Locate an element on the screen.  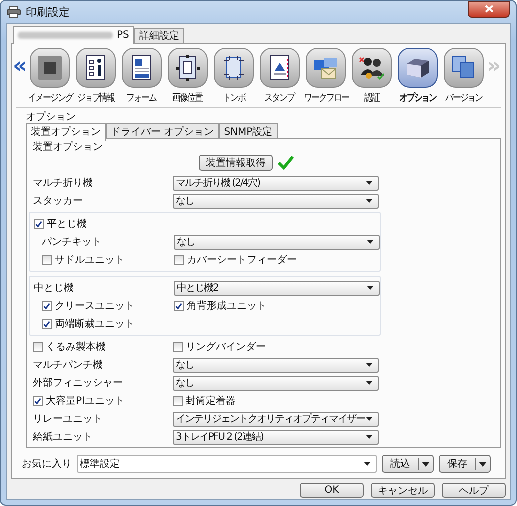
toolbar-item: オプション is located at coordinates (418, 76).